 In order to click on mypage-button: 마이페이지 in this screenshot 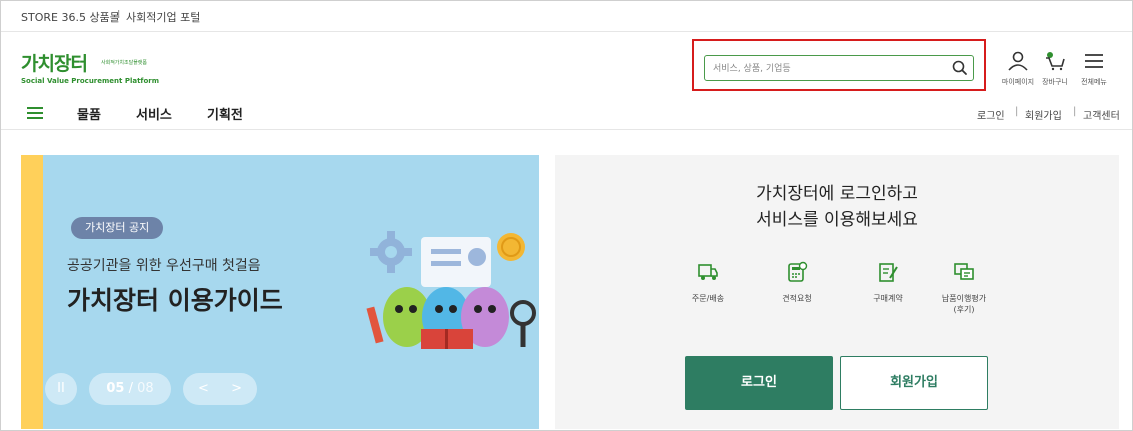, I will do `click(1018, 69)`.